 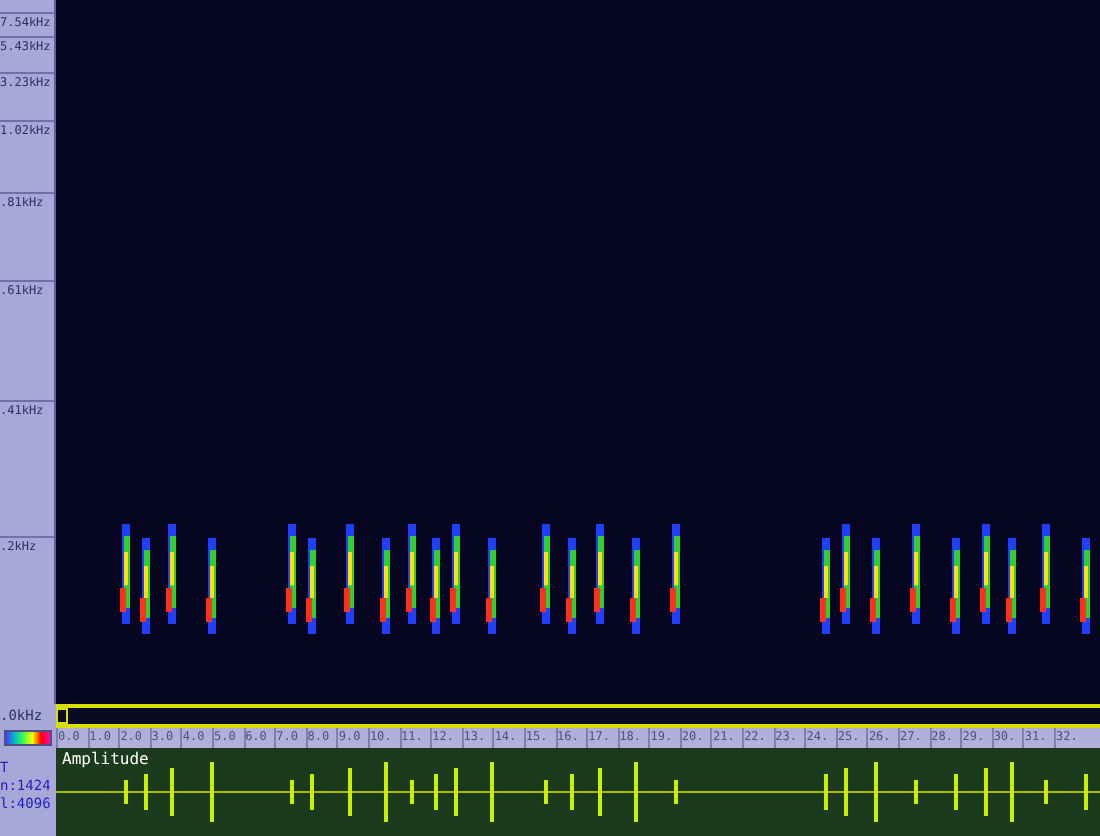 I want to click on color-scale, so click(x=28, y=738).